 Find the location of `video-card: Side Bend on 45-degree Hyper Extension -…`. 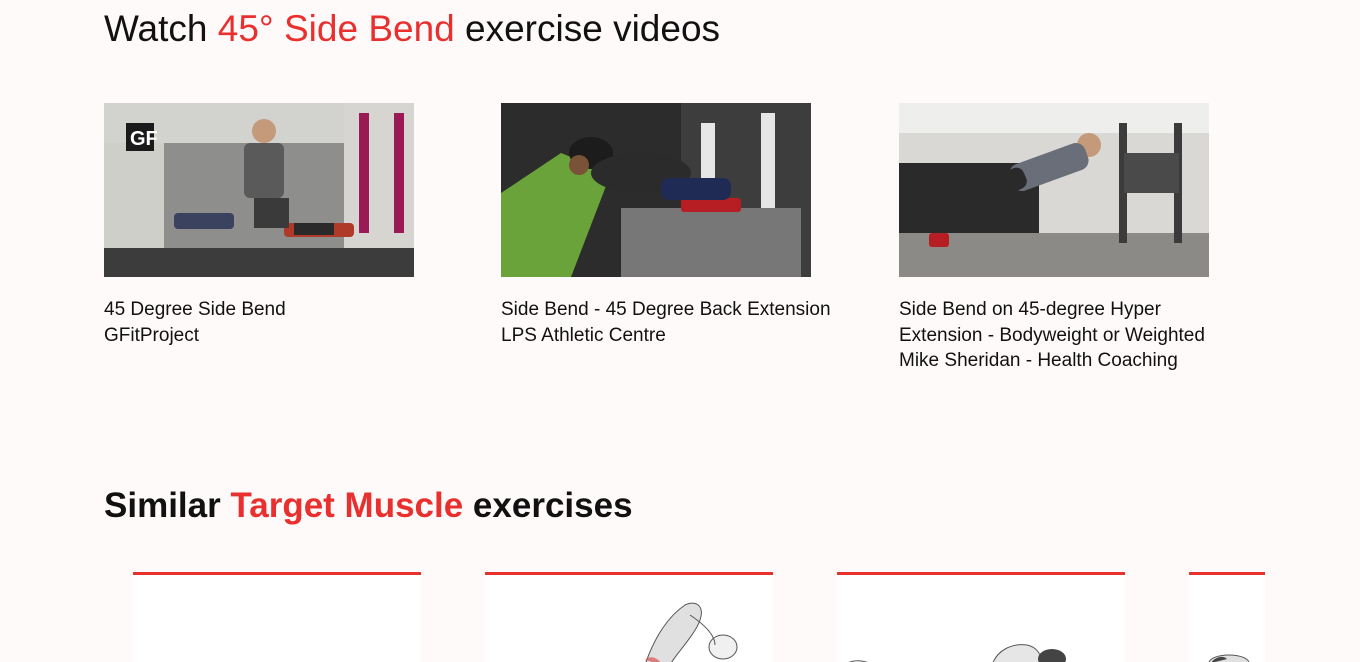

video-card: Side Bend on 45-degree Hyper Extension -… is located at coordinates (1064, 238).